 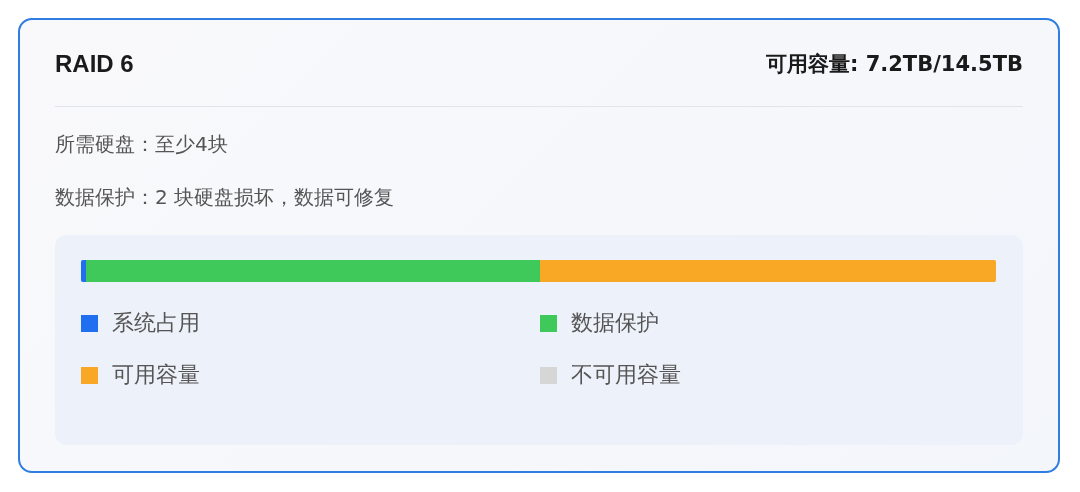 I want to click on detail-text: 数据保护：2 块硬盘损坏，数据可修复, so click(x=225, y=197).